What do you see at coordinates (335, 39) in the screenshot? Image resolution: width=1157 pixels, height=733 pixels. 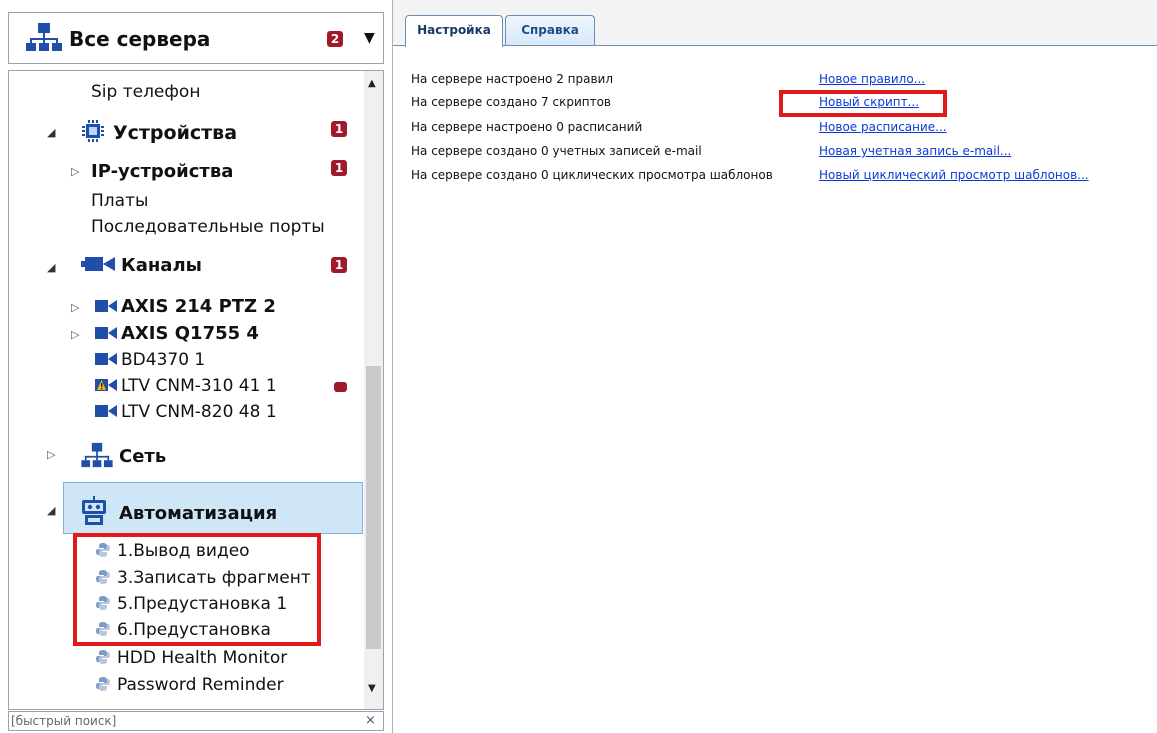 I see `server-alert-badge: 2` at bounding box center [335, 39].